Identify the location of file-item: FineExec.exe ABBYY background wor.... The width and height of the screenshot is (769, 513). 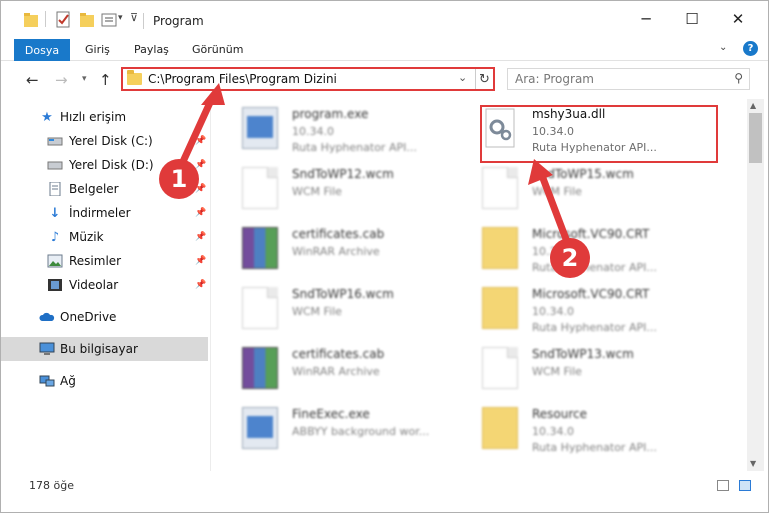
(349, 430).